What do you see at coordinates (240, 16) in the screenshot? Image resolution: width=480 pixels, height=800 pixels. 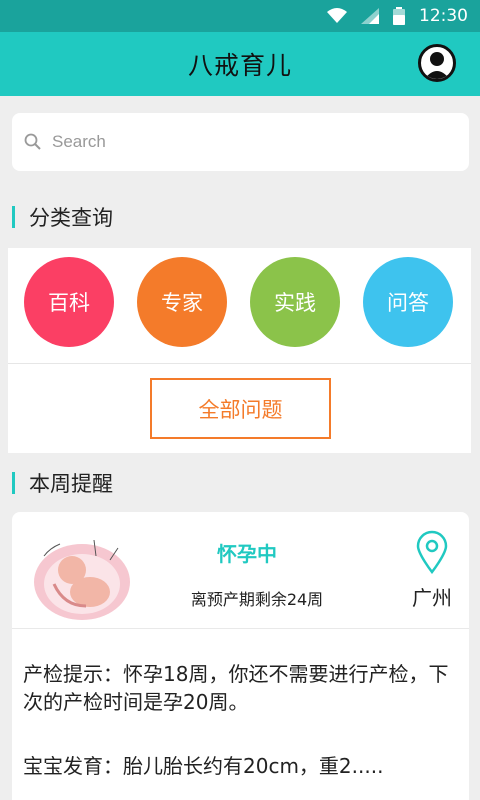 I see `status-bar: 12:30` at bounding box center [240, 16].